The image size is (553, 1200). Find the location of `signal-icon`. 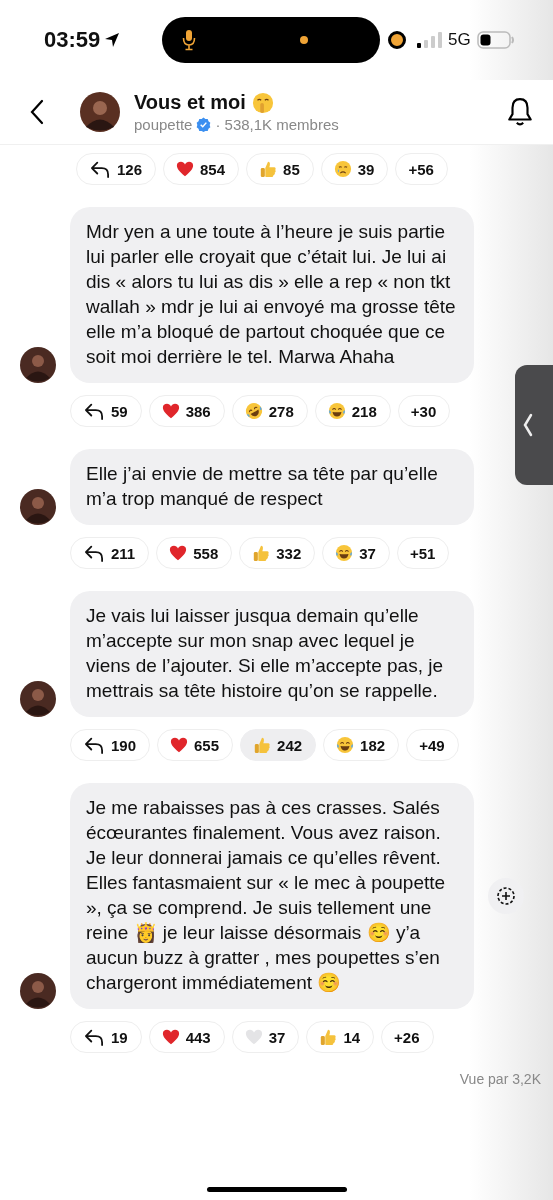

signal-icon is located at coordinates (429, 40).